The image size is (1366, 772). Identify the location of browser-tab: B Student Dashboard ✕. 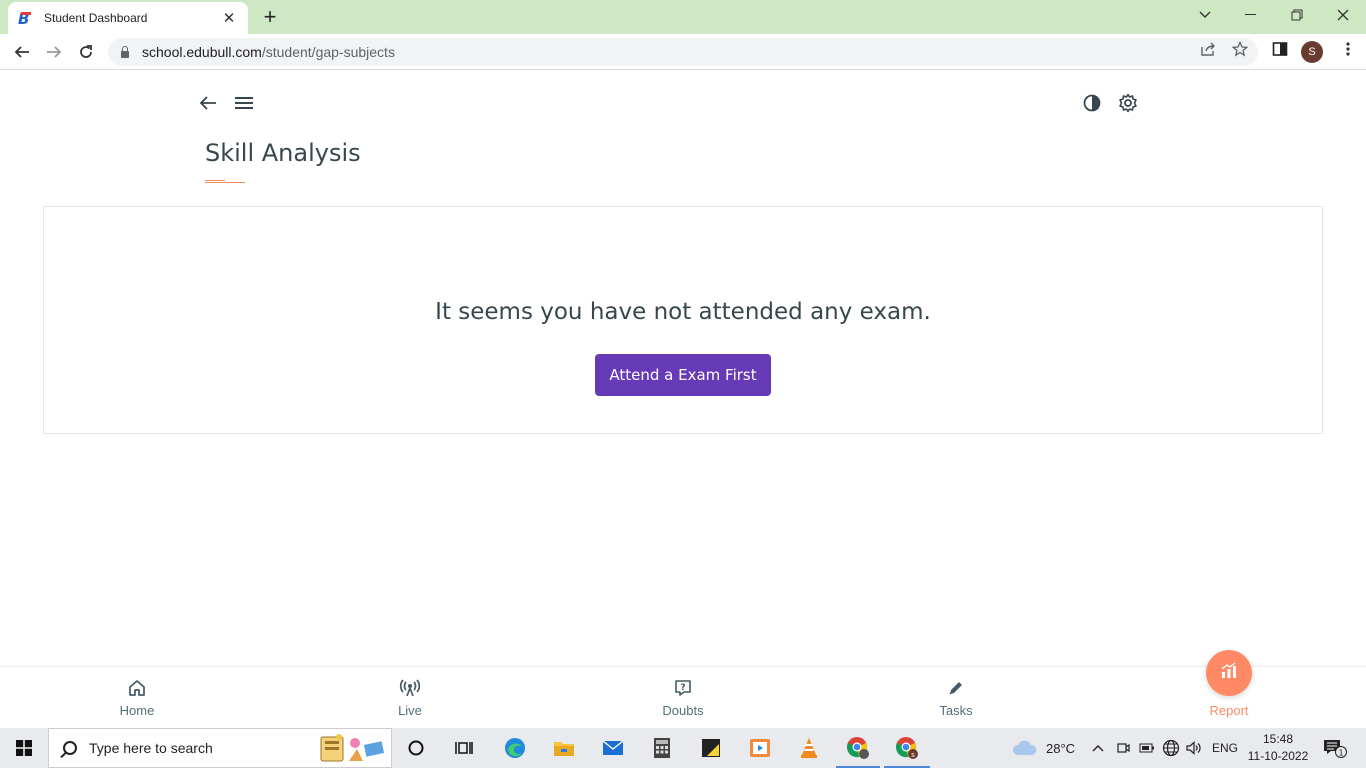
(128, 18).